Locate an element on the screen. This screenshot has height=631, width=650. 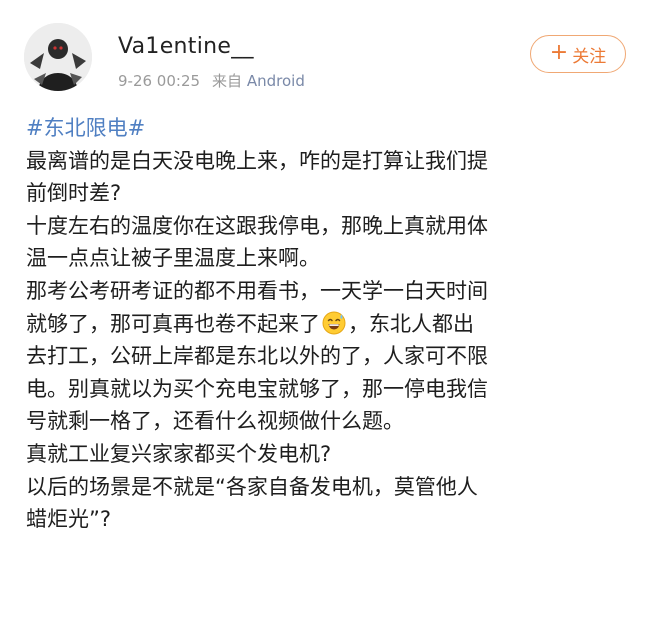
post-time: 9-26 00:25 is located at coordinates (159, 81).